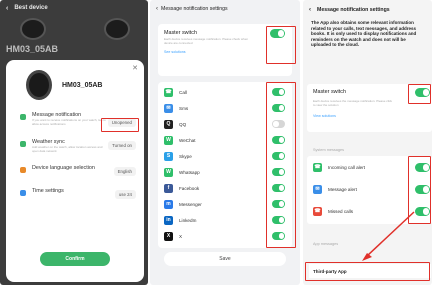 The width and height of the screenshot is (432, 285). Describe the element at coordinates (75, 259) in the screenshot. I see `confirm-button: Confirm` at that location.